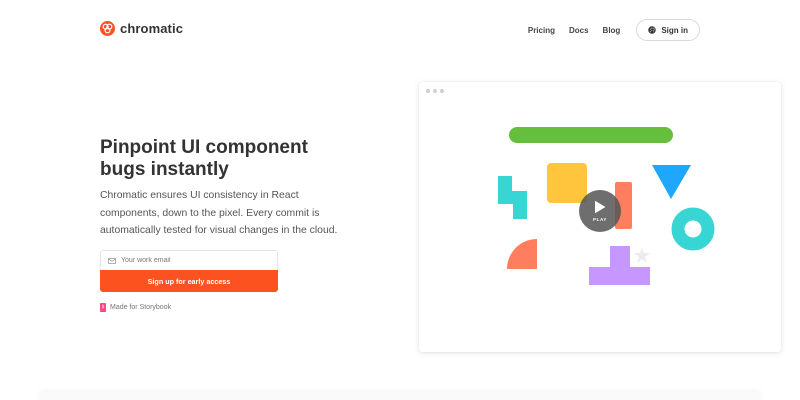 The image size is (800, 400). I want to click on next-section-edge, so click(400, 396).